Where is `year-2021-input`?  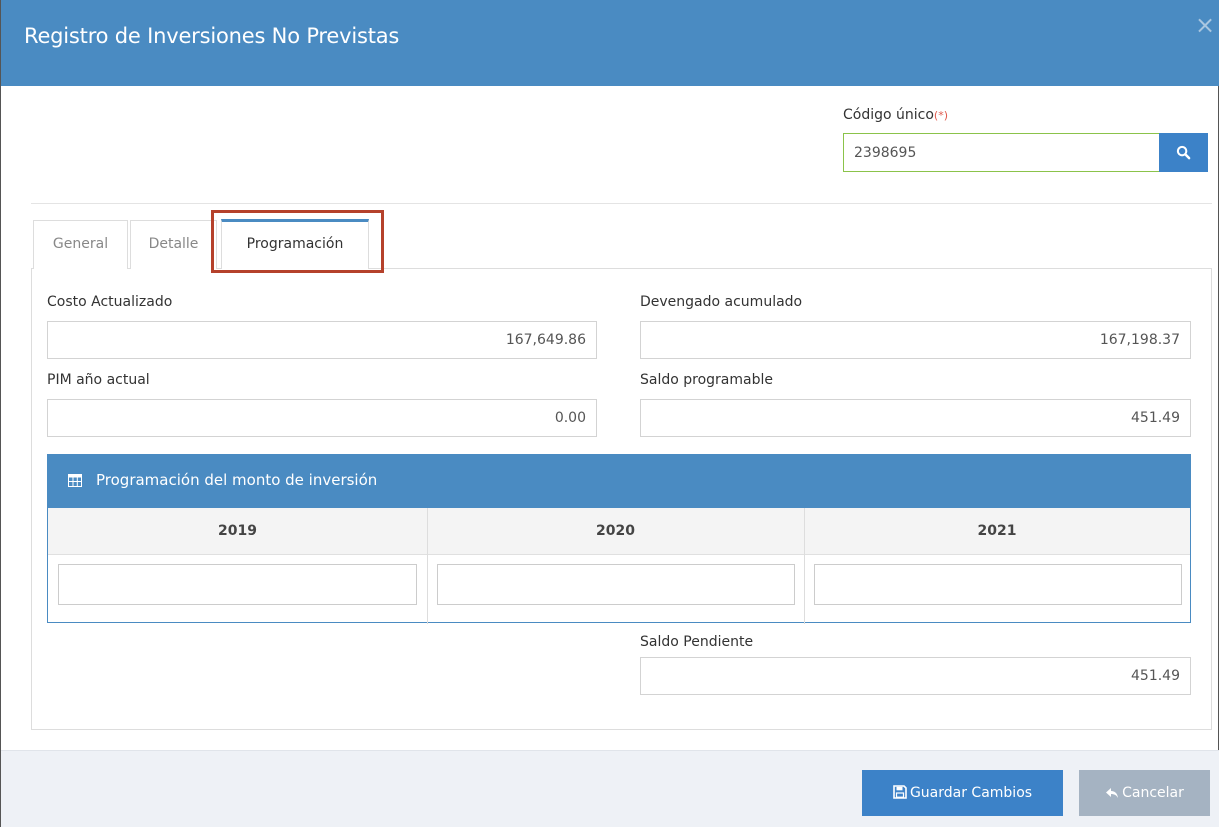
year-2021-input is located at coordinates (998, 584).